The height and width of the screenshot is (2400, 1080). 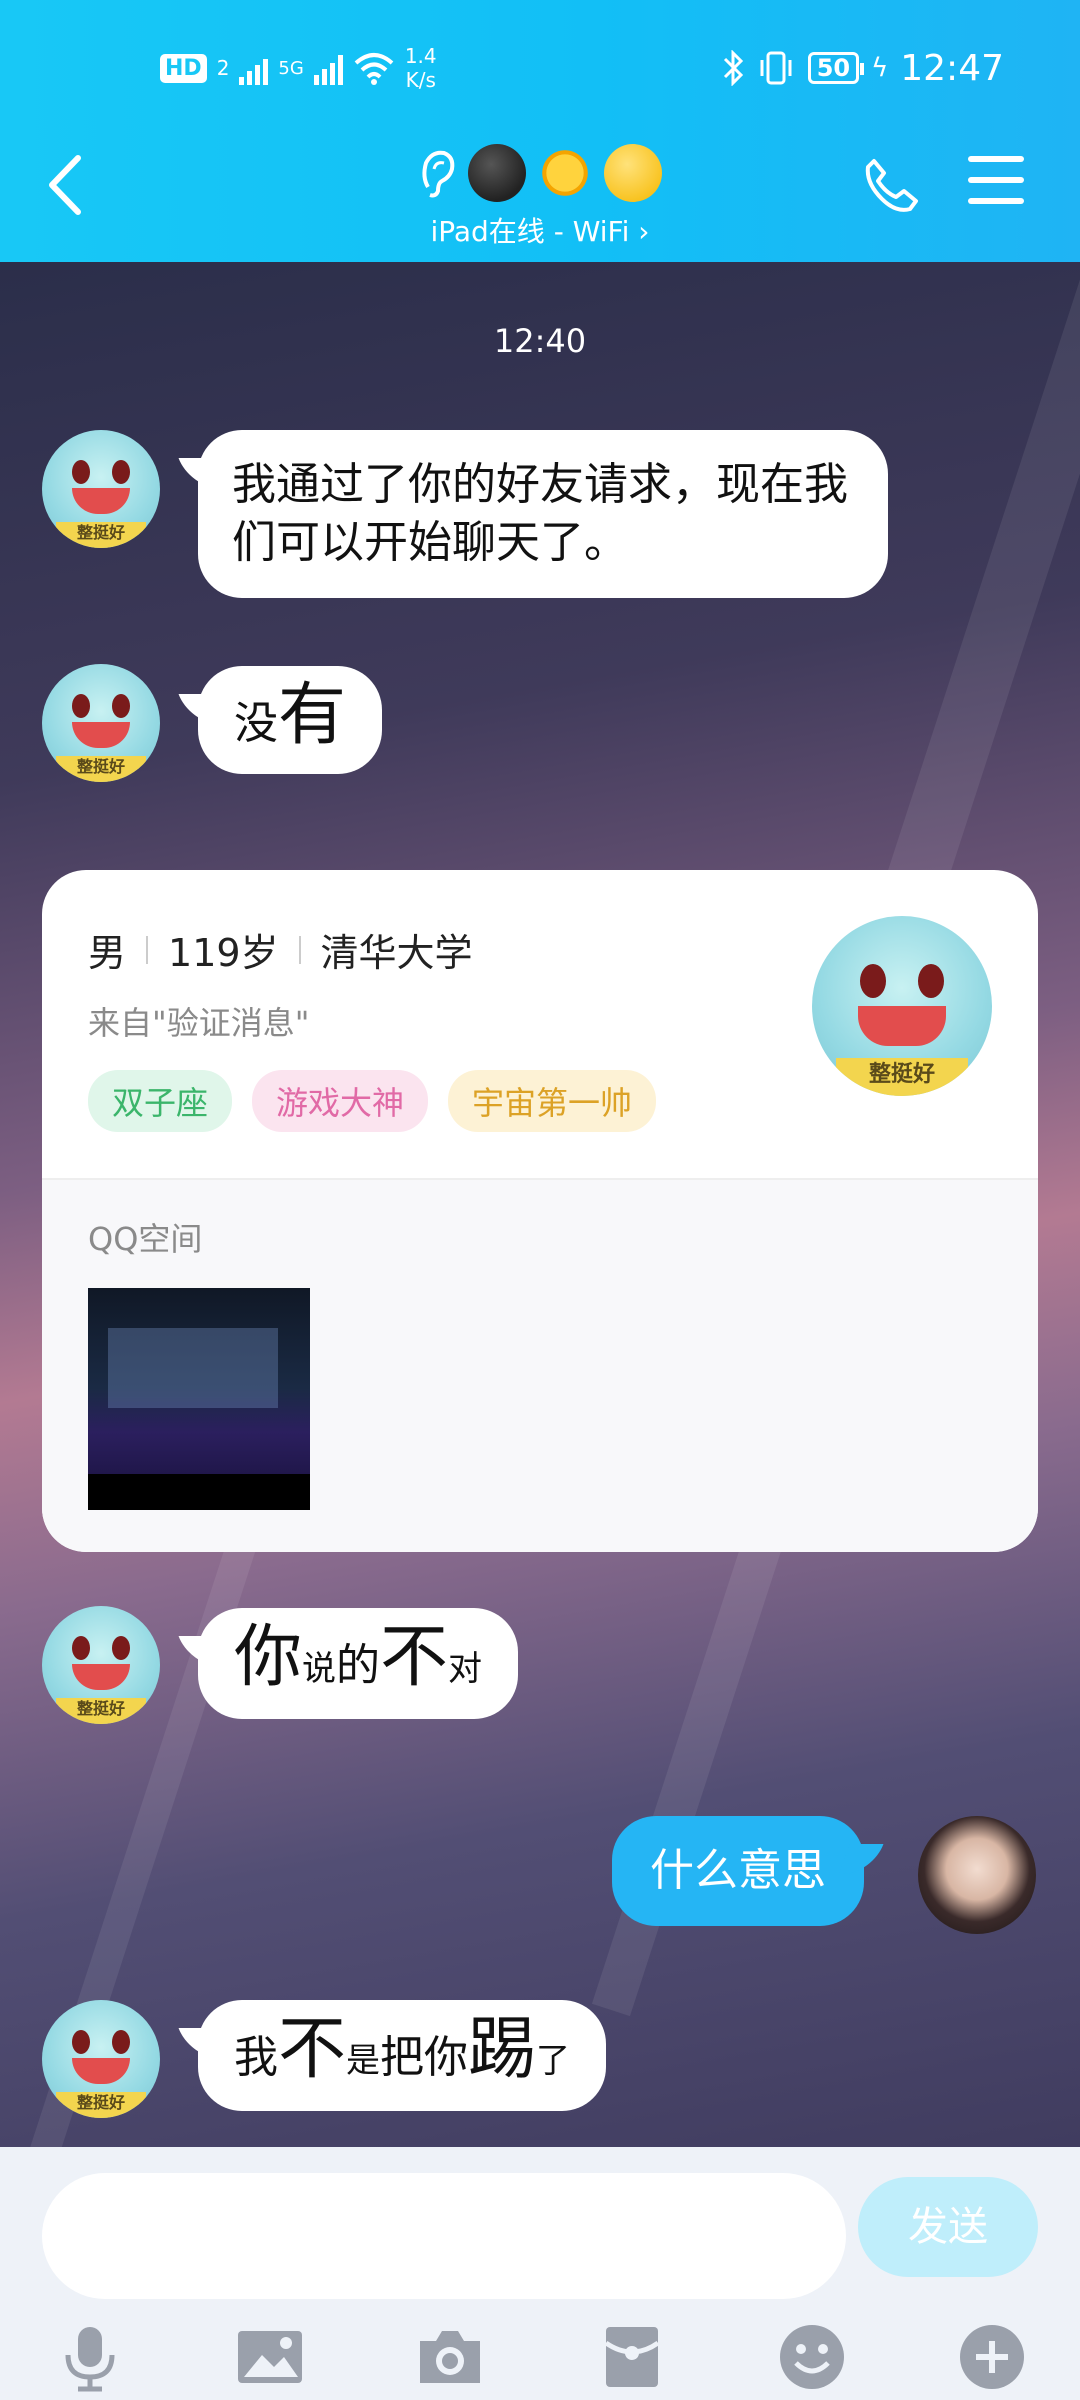 I want to click on red-packet-icon, so click(x=632, y=2357).